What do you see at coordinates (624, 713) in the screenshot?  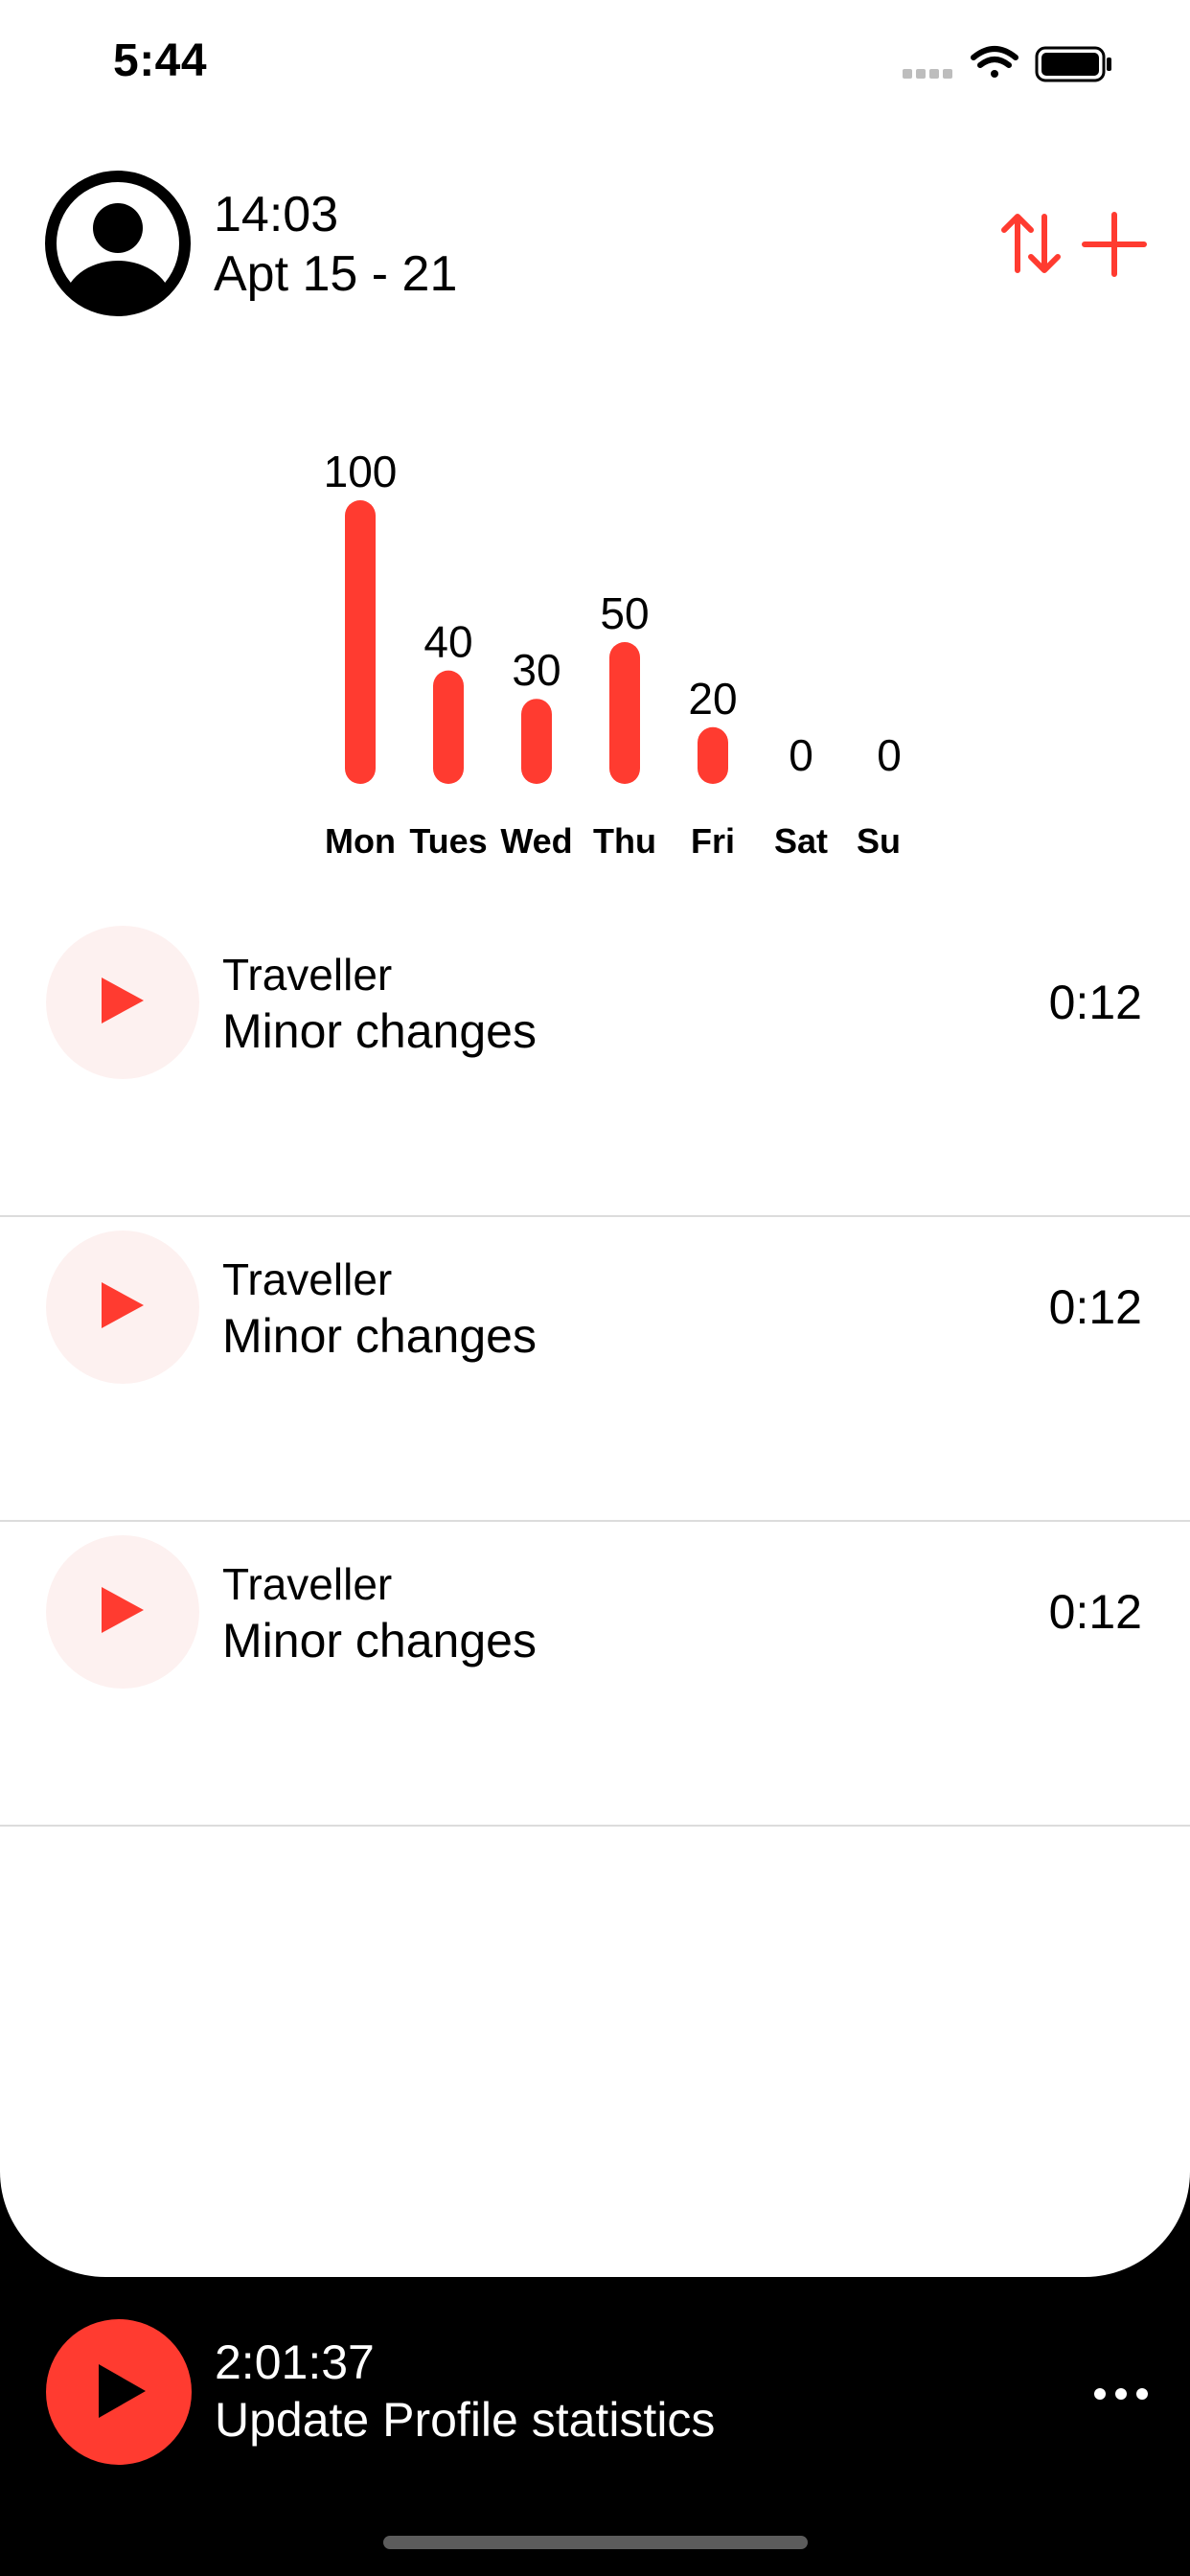 I see `chart-bar-thu` at bounding box center [624, 713].